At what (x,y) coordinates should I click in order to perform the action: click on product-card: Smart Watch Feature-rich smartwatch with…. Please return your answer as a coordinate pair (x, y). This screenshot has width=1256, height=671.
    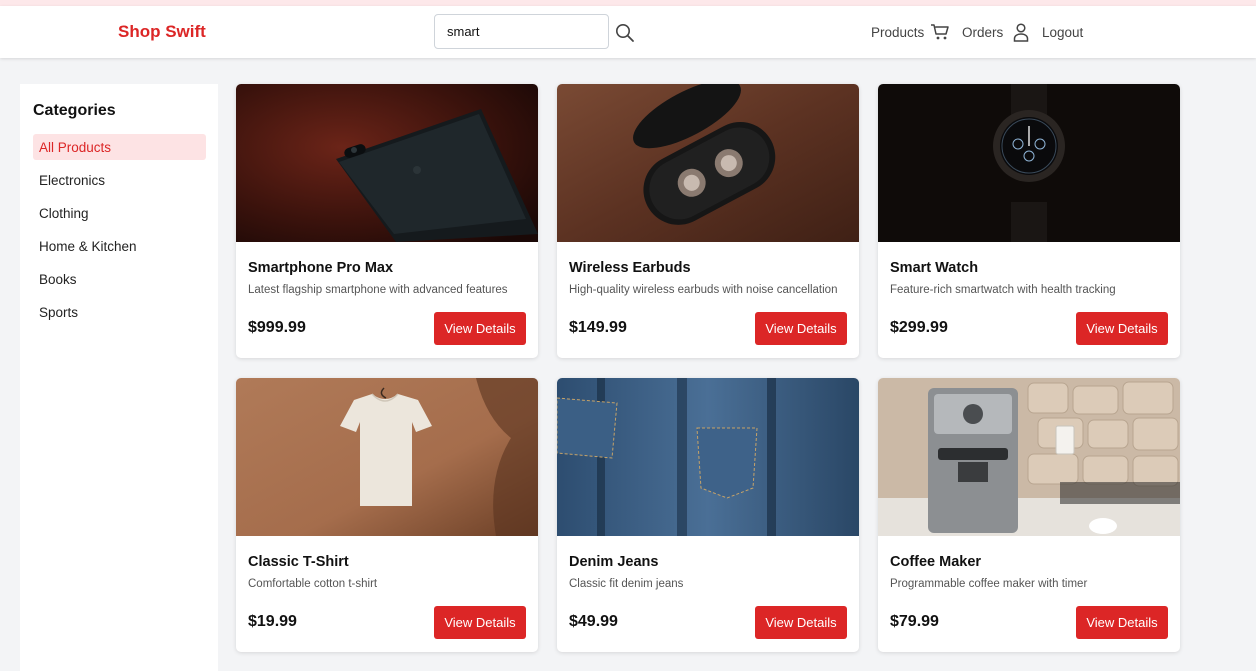
    Looking at the image, I should click on (1029, 221).